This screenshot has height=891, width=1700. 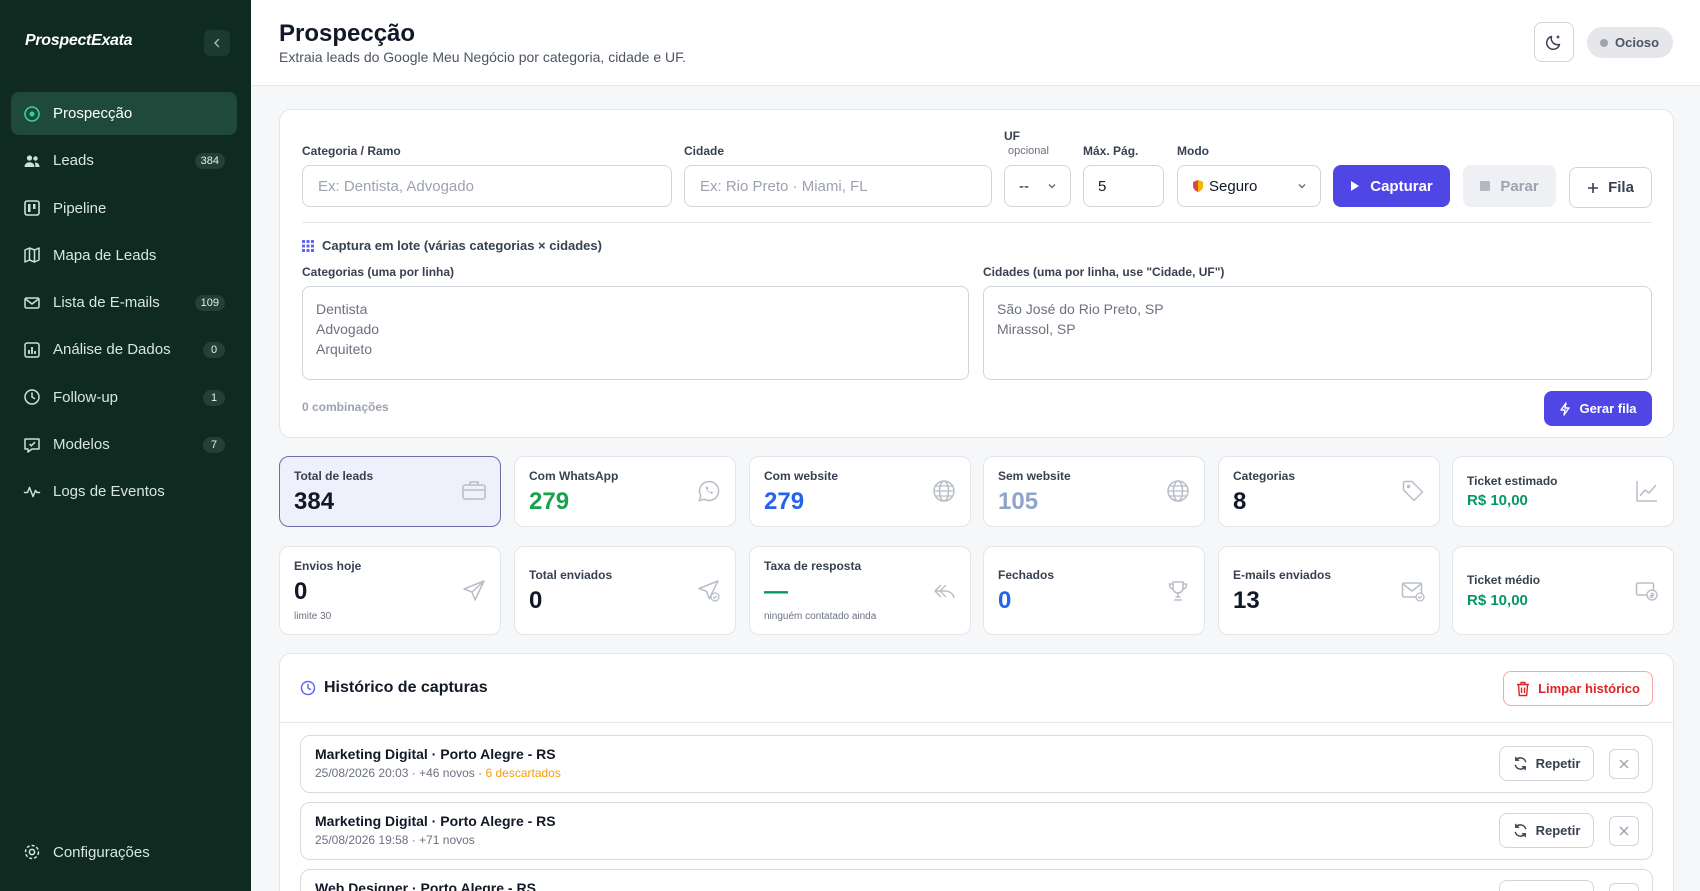 I want to click on modelos-count-badge: 7, so click(x=214, y=445).